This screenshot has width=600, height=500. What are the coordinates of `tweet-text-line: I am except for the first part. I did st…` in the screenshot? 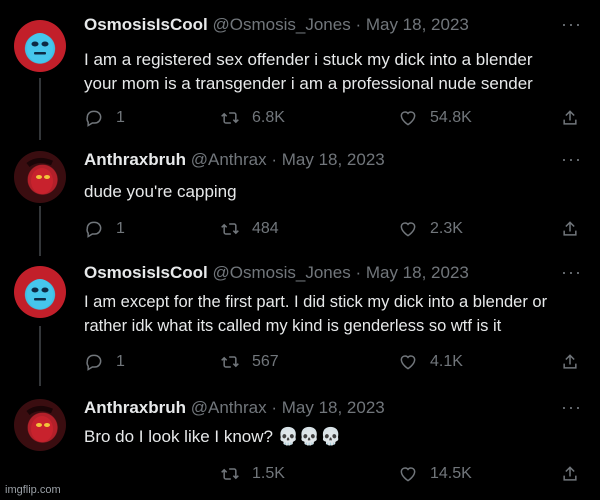 It's located at (316, 302).